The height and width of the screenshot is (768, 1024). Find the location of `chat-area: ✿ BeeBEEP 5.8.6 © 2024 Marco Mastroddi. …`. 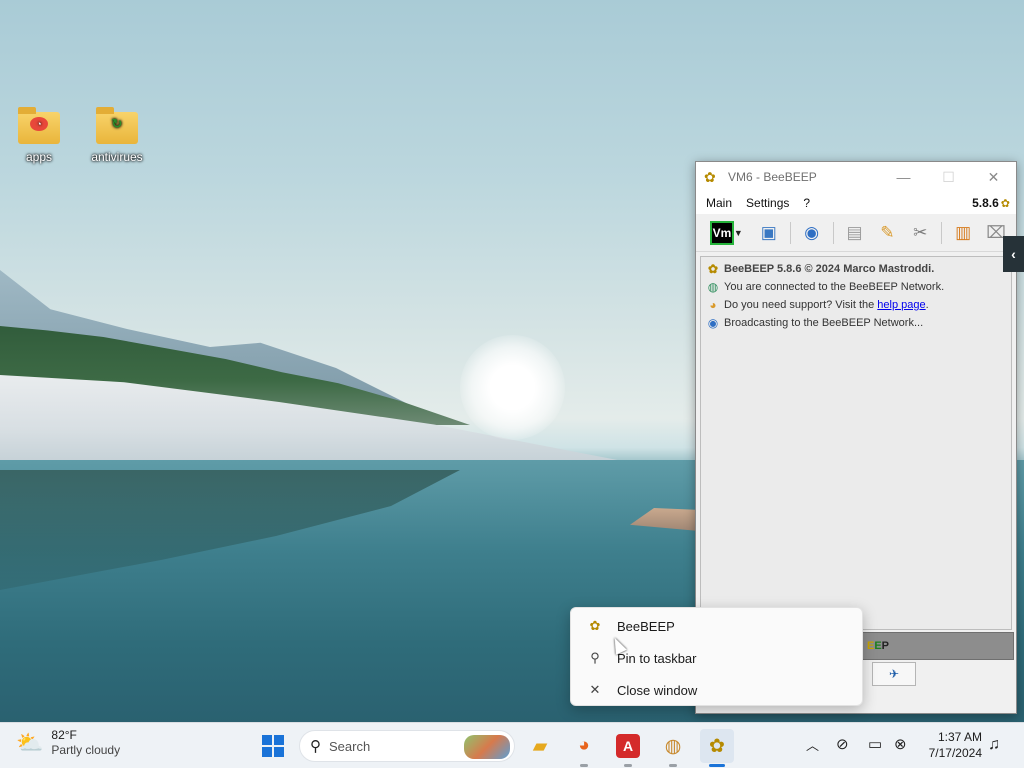

chat-area: ✿ BeeBEEP 5.8.6 © 2024 Marco Mastroddi. … is located at coordinates (856, 443).